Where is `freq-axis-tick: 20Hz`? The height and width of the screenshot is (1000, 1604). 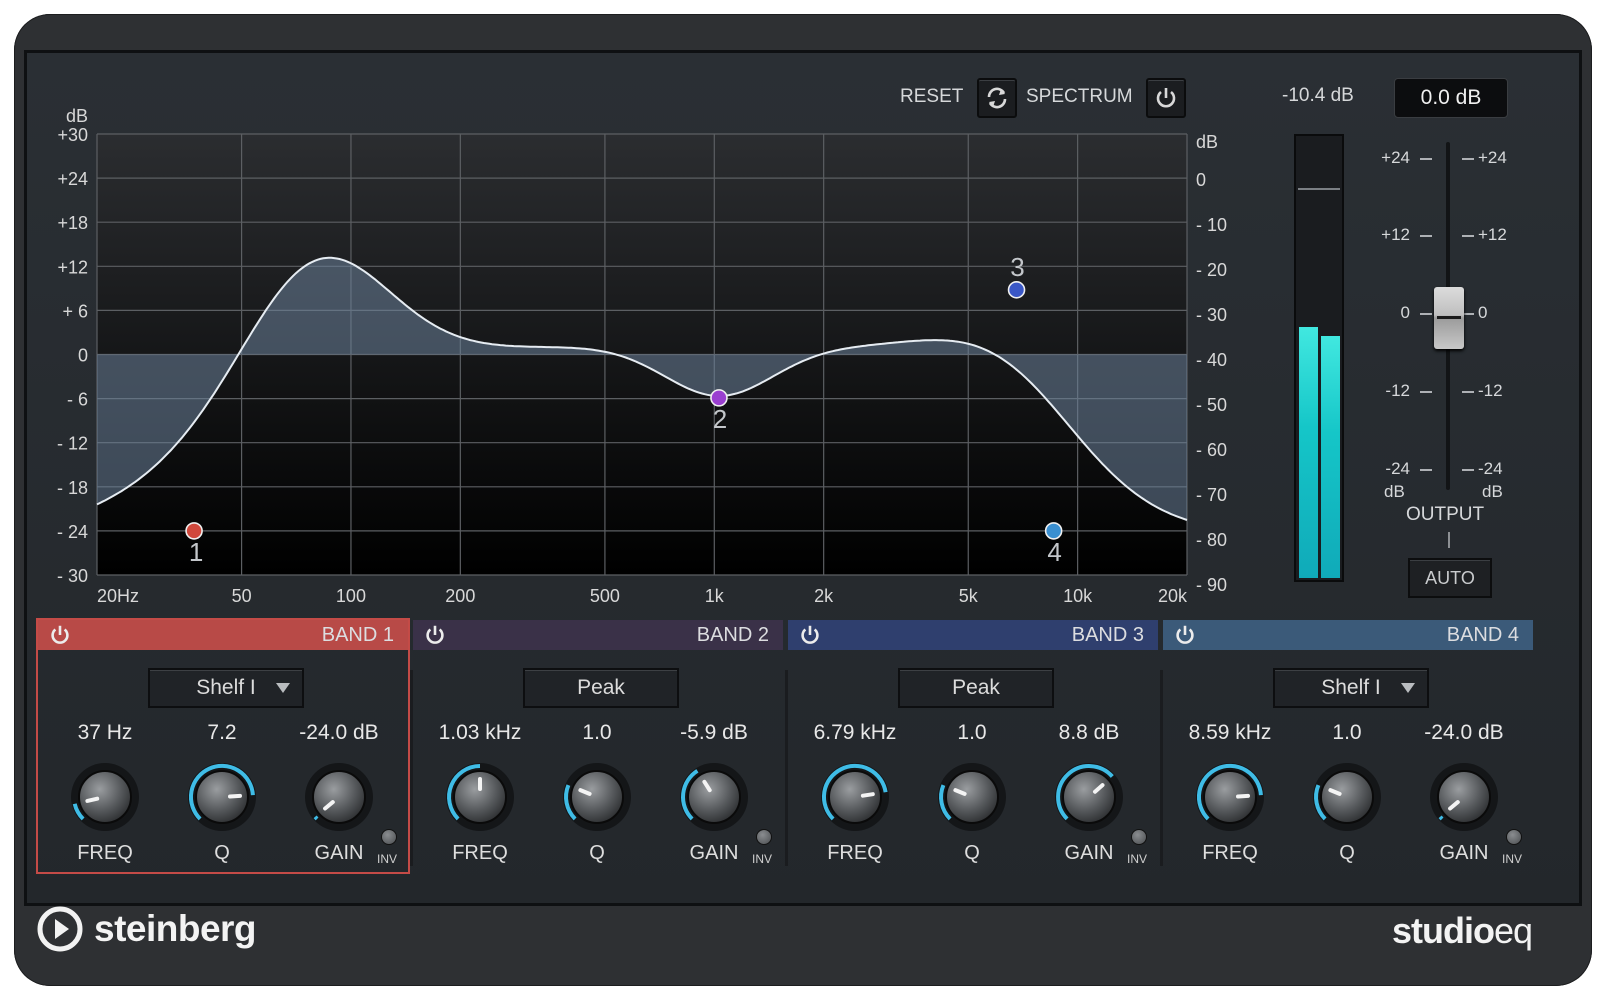
freq-axis-tick: 20Hz is located at coordinates (118, 596).